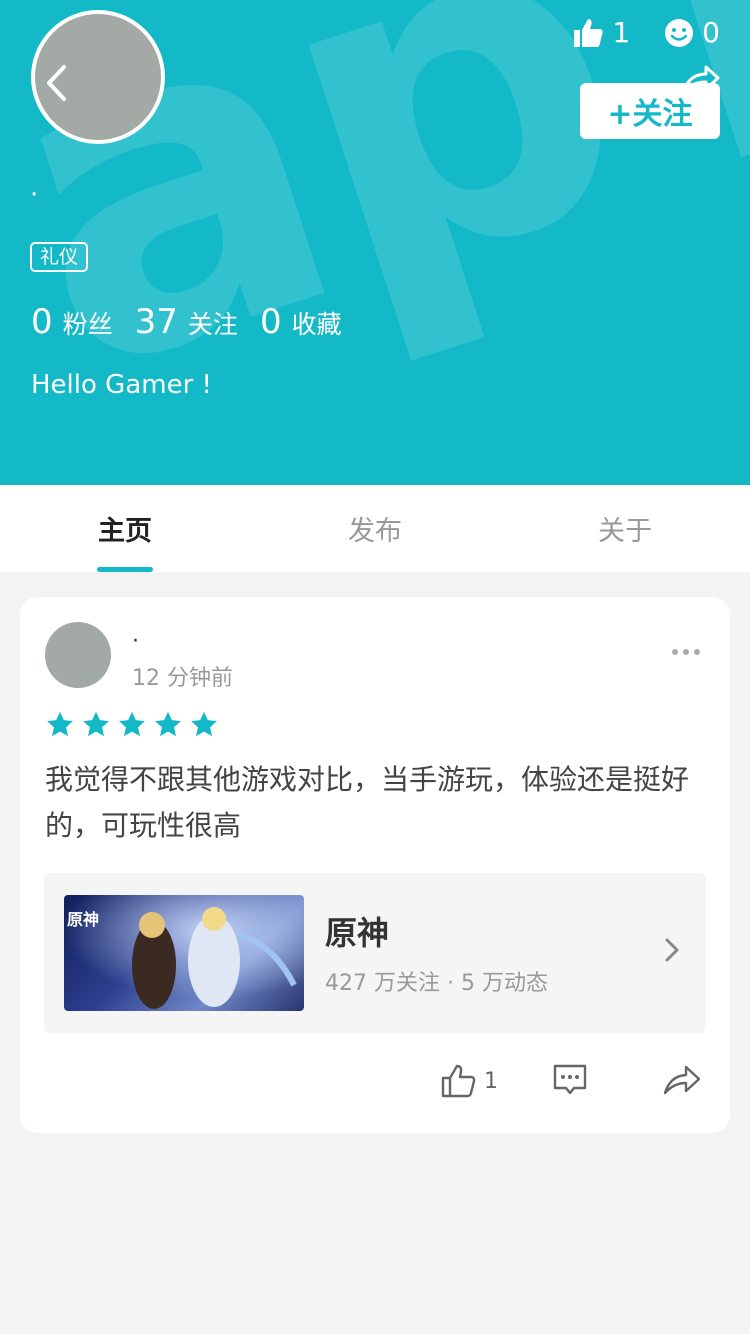 Image resolution: width=750 pixels, height=1334 pixels. I want to click on rating-stars, so click(132, 725).